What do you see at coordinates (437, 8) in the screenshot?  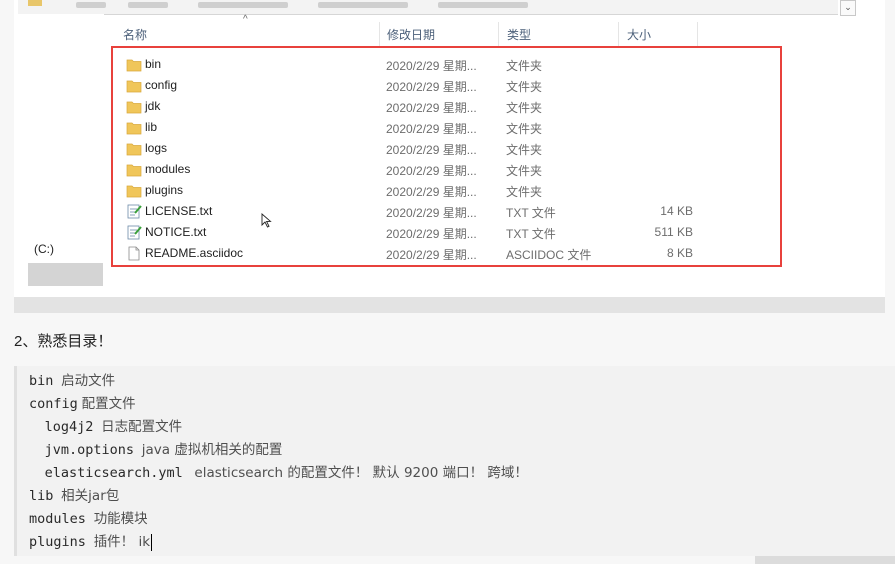 I see `address-bar: ⌄` at bounding box center [437, 8].